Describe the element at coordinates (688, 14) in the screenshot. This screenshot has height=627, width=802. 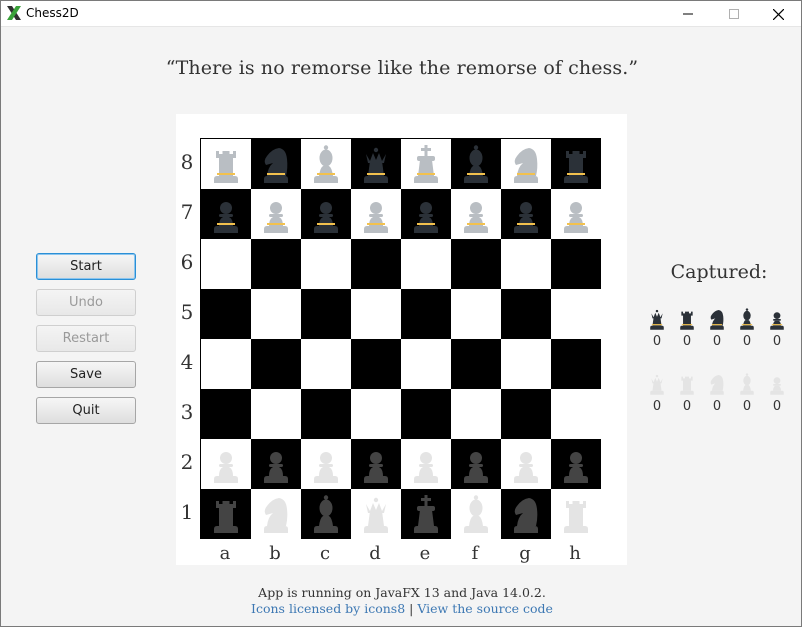
I see `minimize-button` at that location.